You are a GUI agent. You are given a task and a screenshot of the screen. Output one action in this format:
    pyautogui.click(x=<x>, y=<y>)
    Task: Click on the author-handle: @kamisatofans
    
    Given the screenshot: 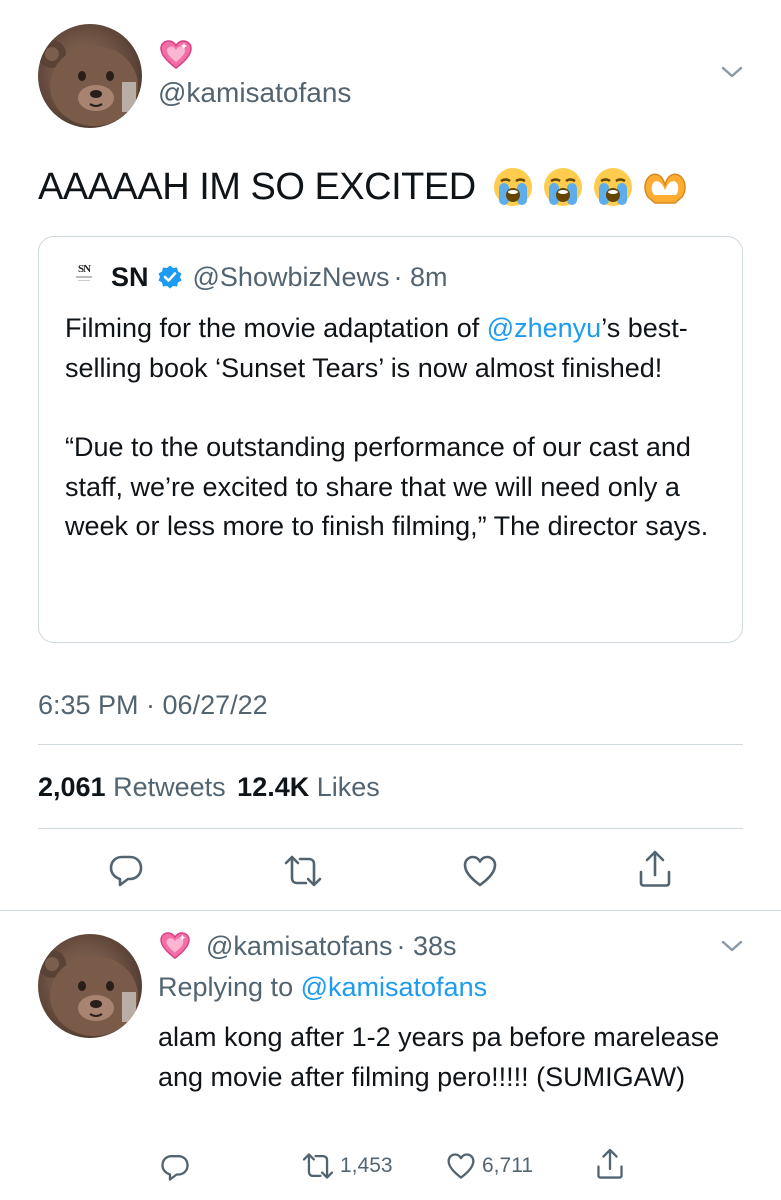 What is the action you would take?
    pyautogui.click(x=254, y=93)
    